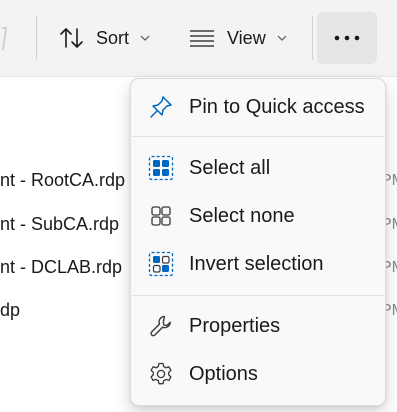 This screenshot has width=397, height=412. I want to click on ellipsis-icon, so click(347, 38).